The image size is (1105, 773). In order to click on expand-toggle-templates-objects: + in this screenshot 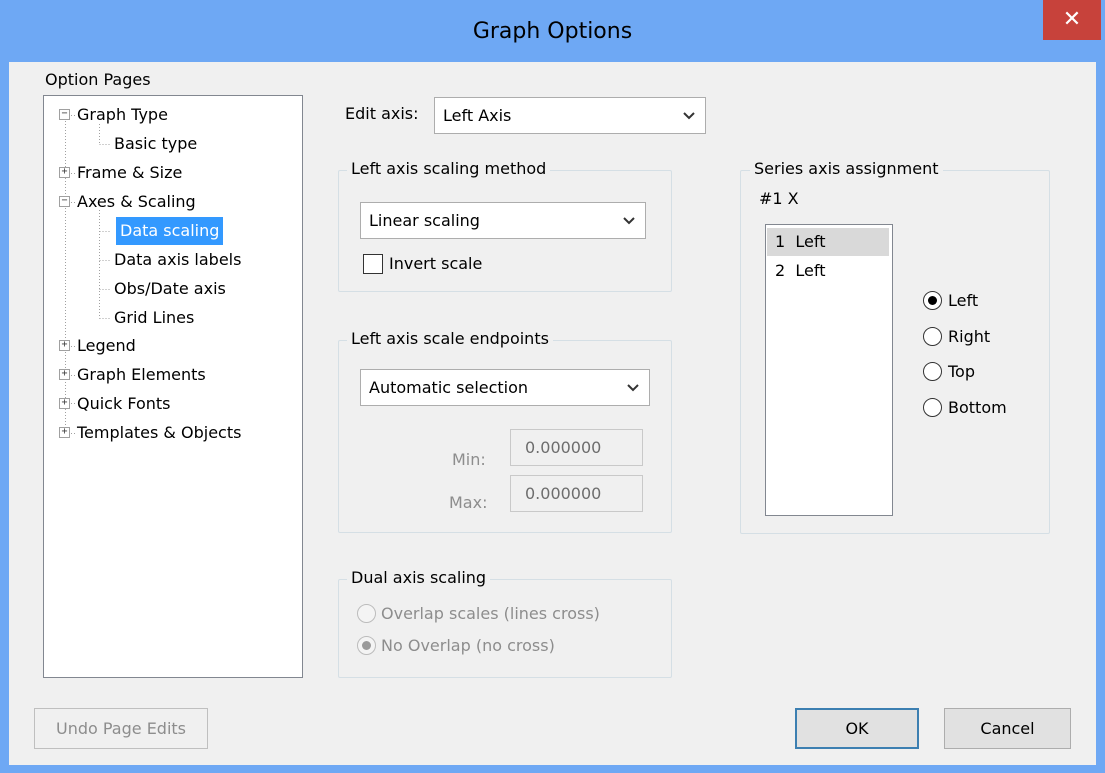, I will do `click(64, 432)`.